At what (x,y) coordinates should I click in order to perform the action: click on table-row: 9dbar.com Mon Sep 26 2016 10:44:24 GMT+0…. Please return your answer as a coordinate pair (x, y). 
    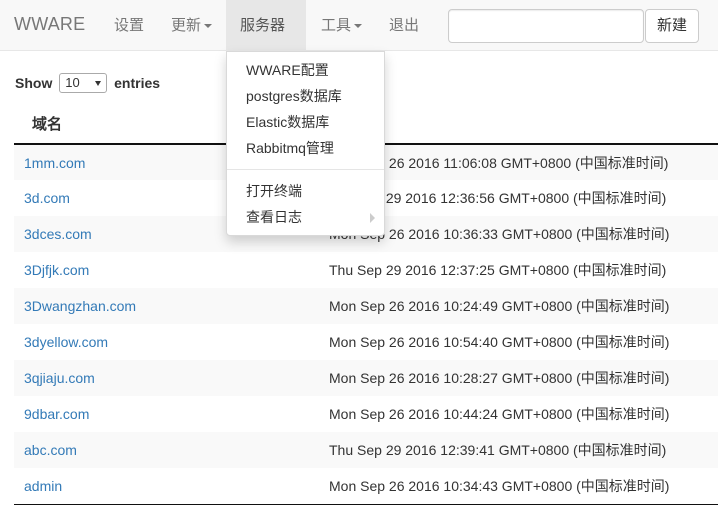
    Looking at the image, I should click on (366, 414).